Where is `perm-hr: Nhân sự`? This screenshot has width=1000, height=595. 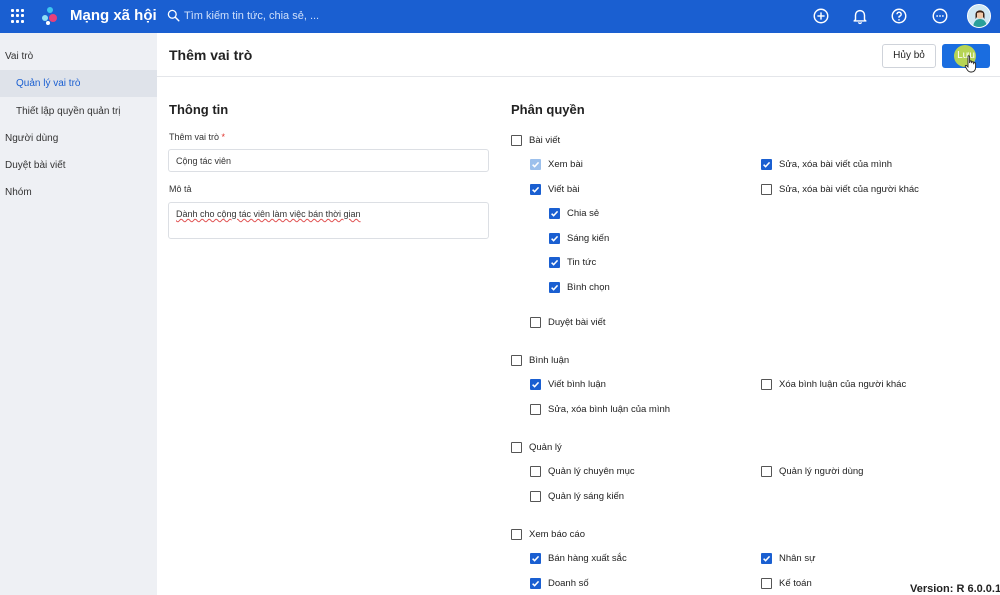
perm-hr: Nhân sự is located at coordinates (788, 558).